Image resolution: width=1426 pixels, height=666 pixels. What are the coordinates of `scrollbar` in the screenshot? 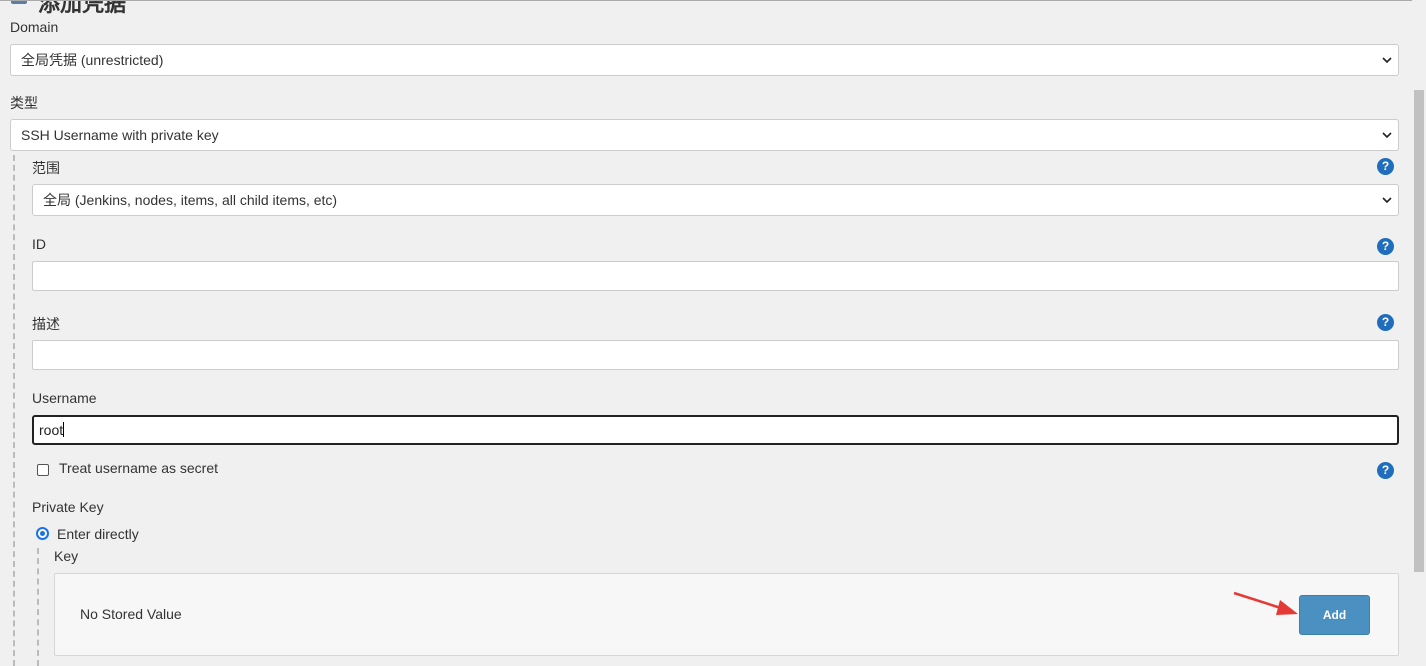 It's located at (1419, 333).